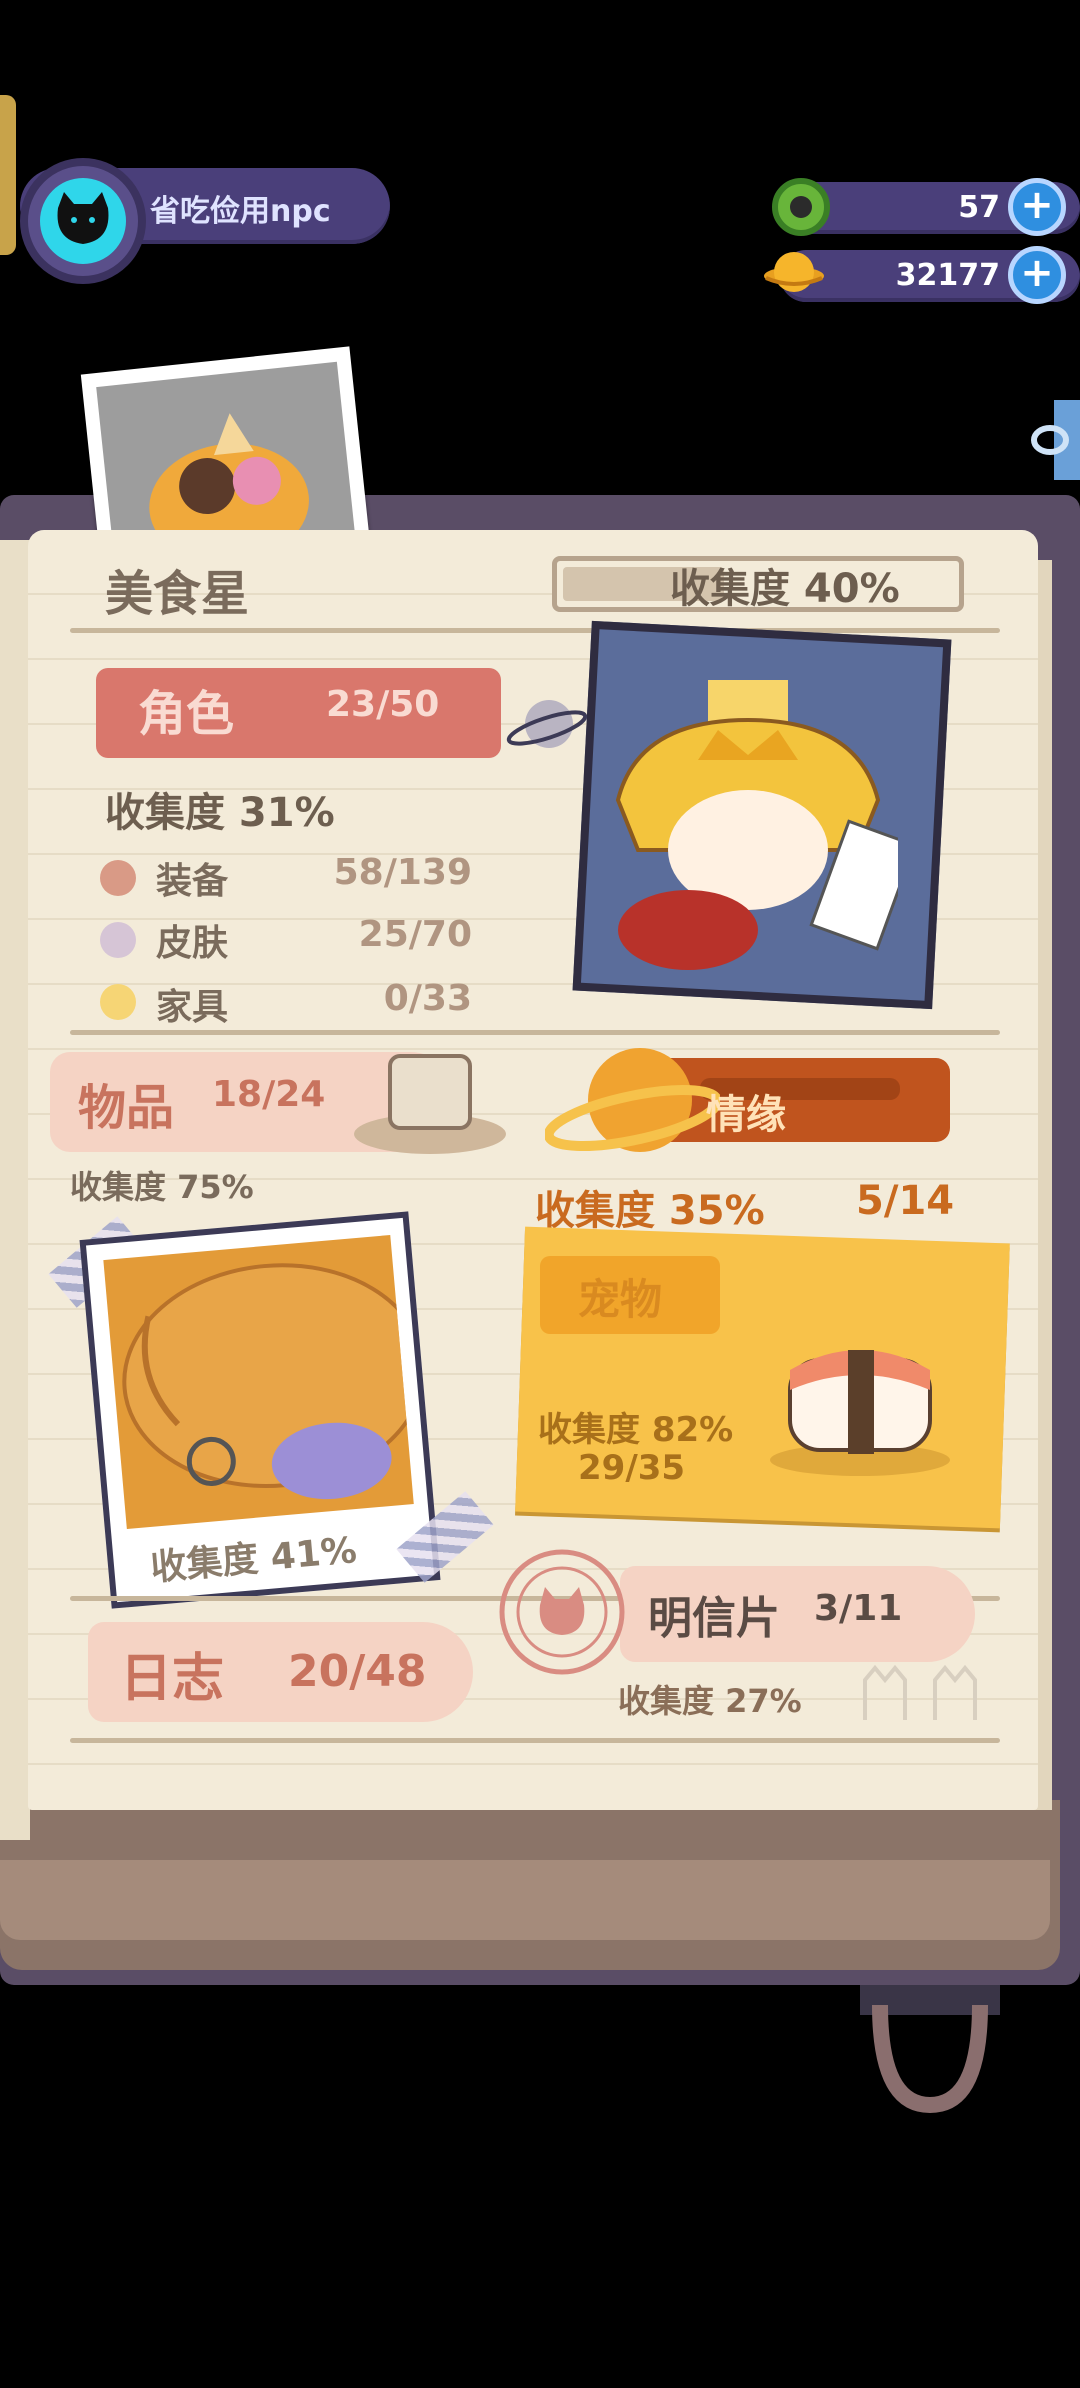  I want to click on donut-count: 57, so click(979, 207).